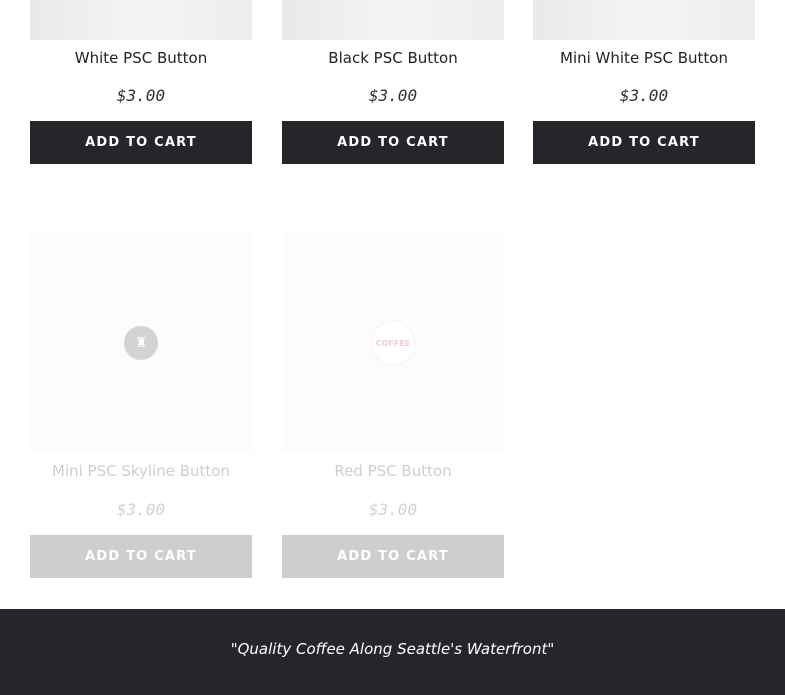 The image size is (785, 695). I want to click on product-image: COFFEE, so click(393, 342).